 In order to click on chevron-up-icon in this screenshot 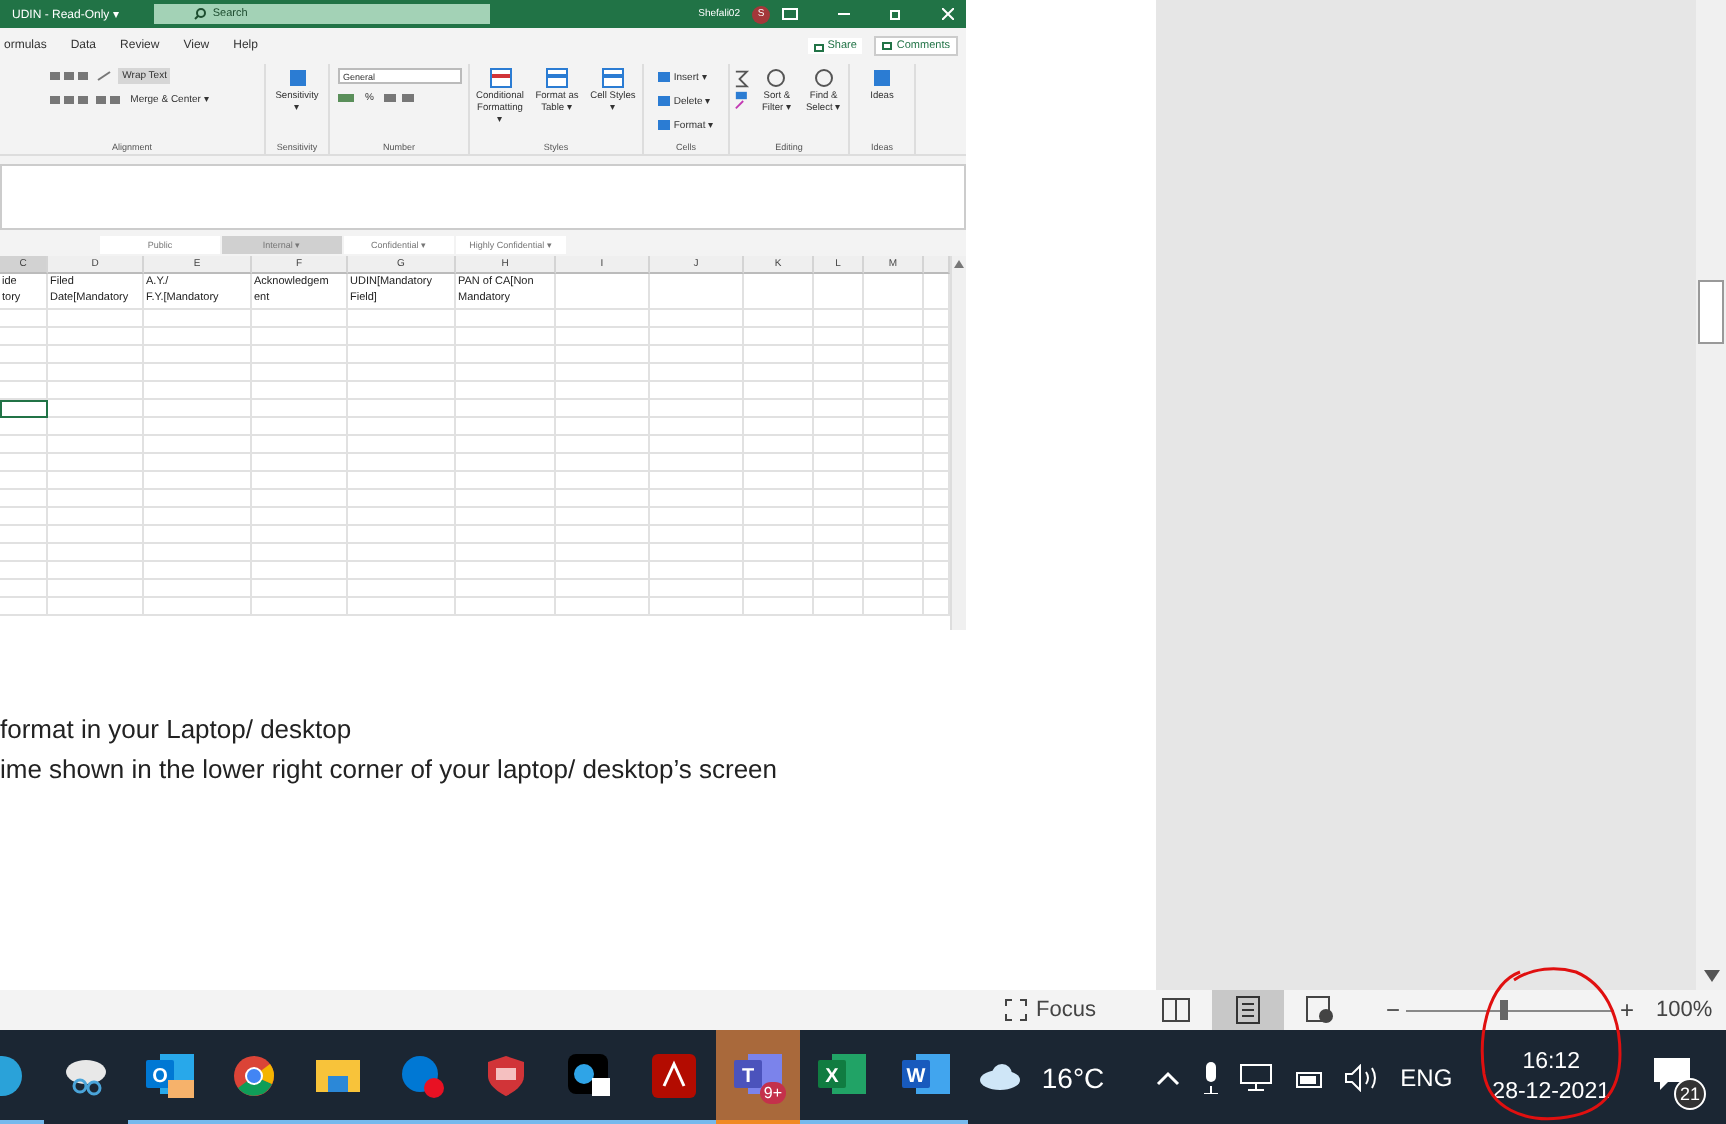, I will do `click(1168, 1077)`.